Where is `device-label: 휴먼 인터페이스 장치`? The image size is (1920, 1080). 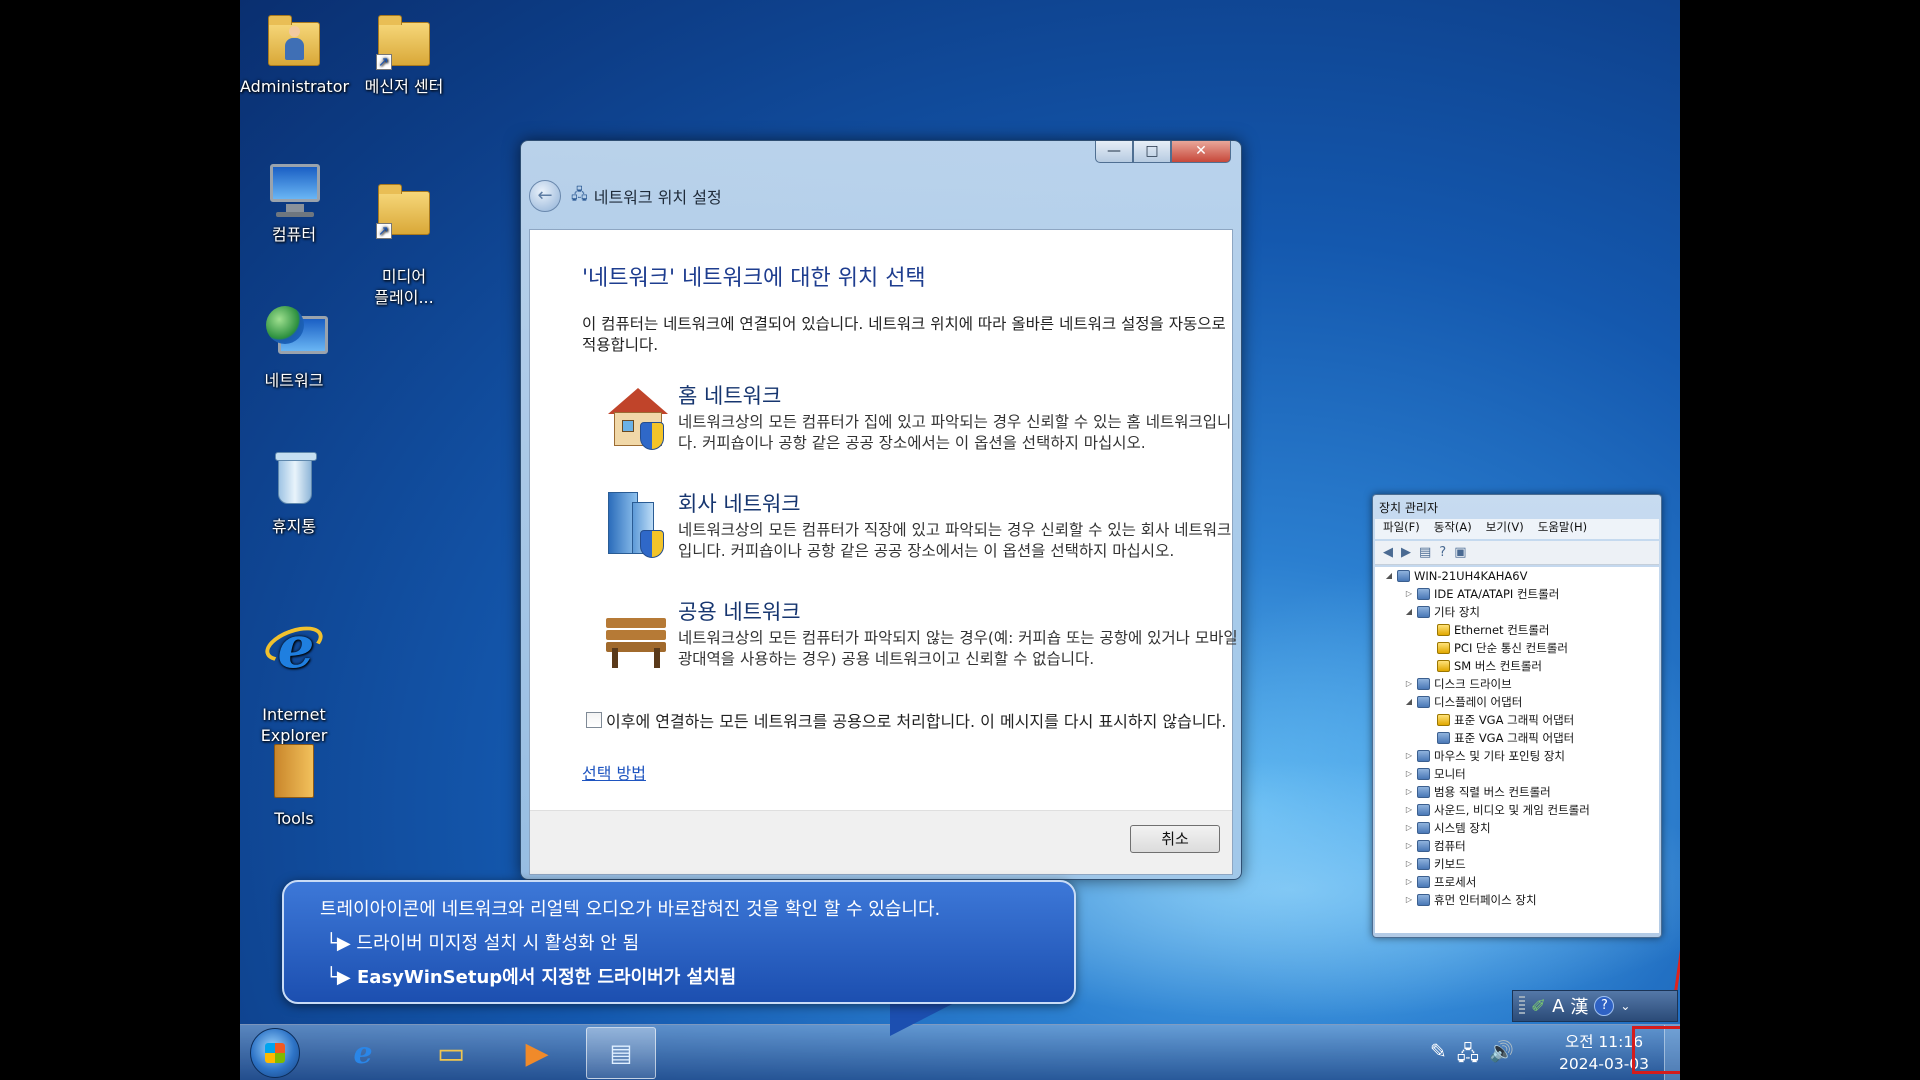
device-label: 휴먼 인터페이스 장치 is located at coordinates (1485, 900).